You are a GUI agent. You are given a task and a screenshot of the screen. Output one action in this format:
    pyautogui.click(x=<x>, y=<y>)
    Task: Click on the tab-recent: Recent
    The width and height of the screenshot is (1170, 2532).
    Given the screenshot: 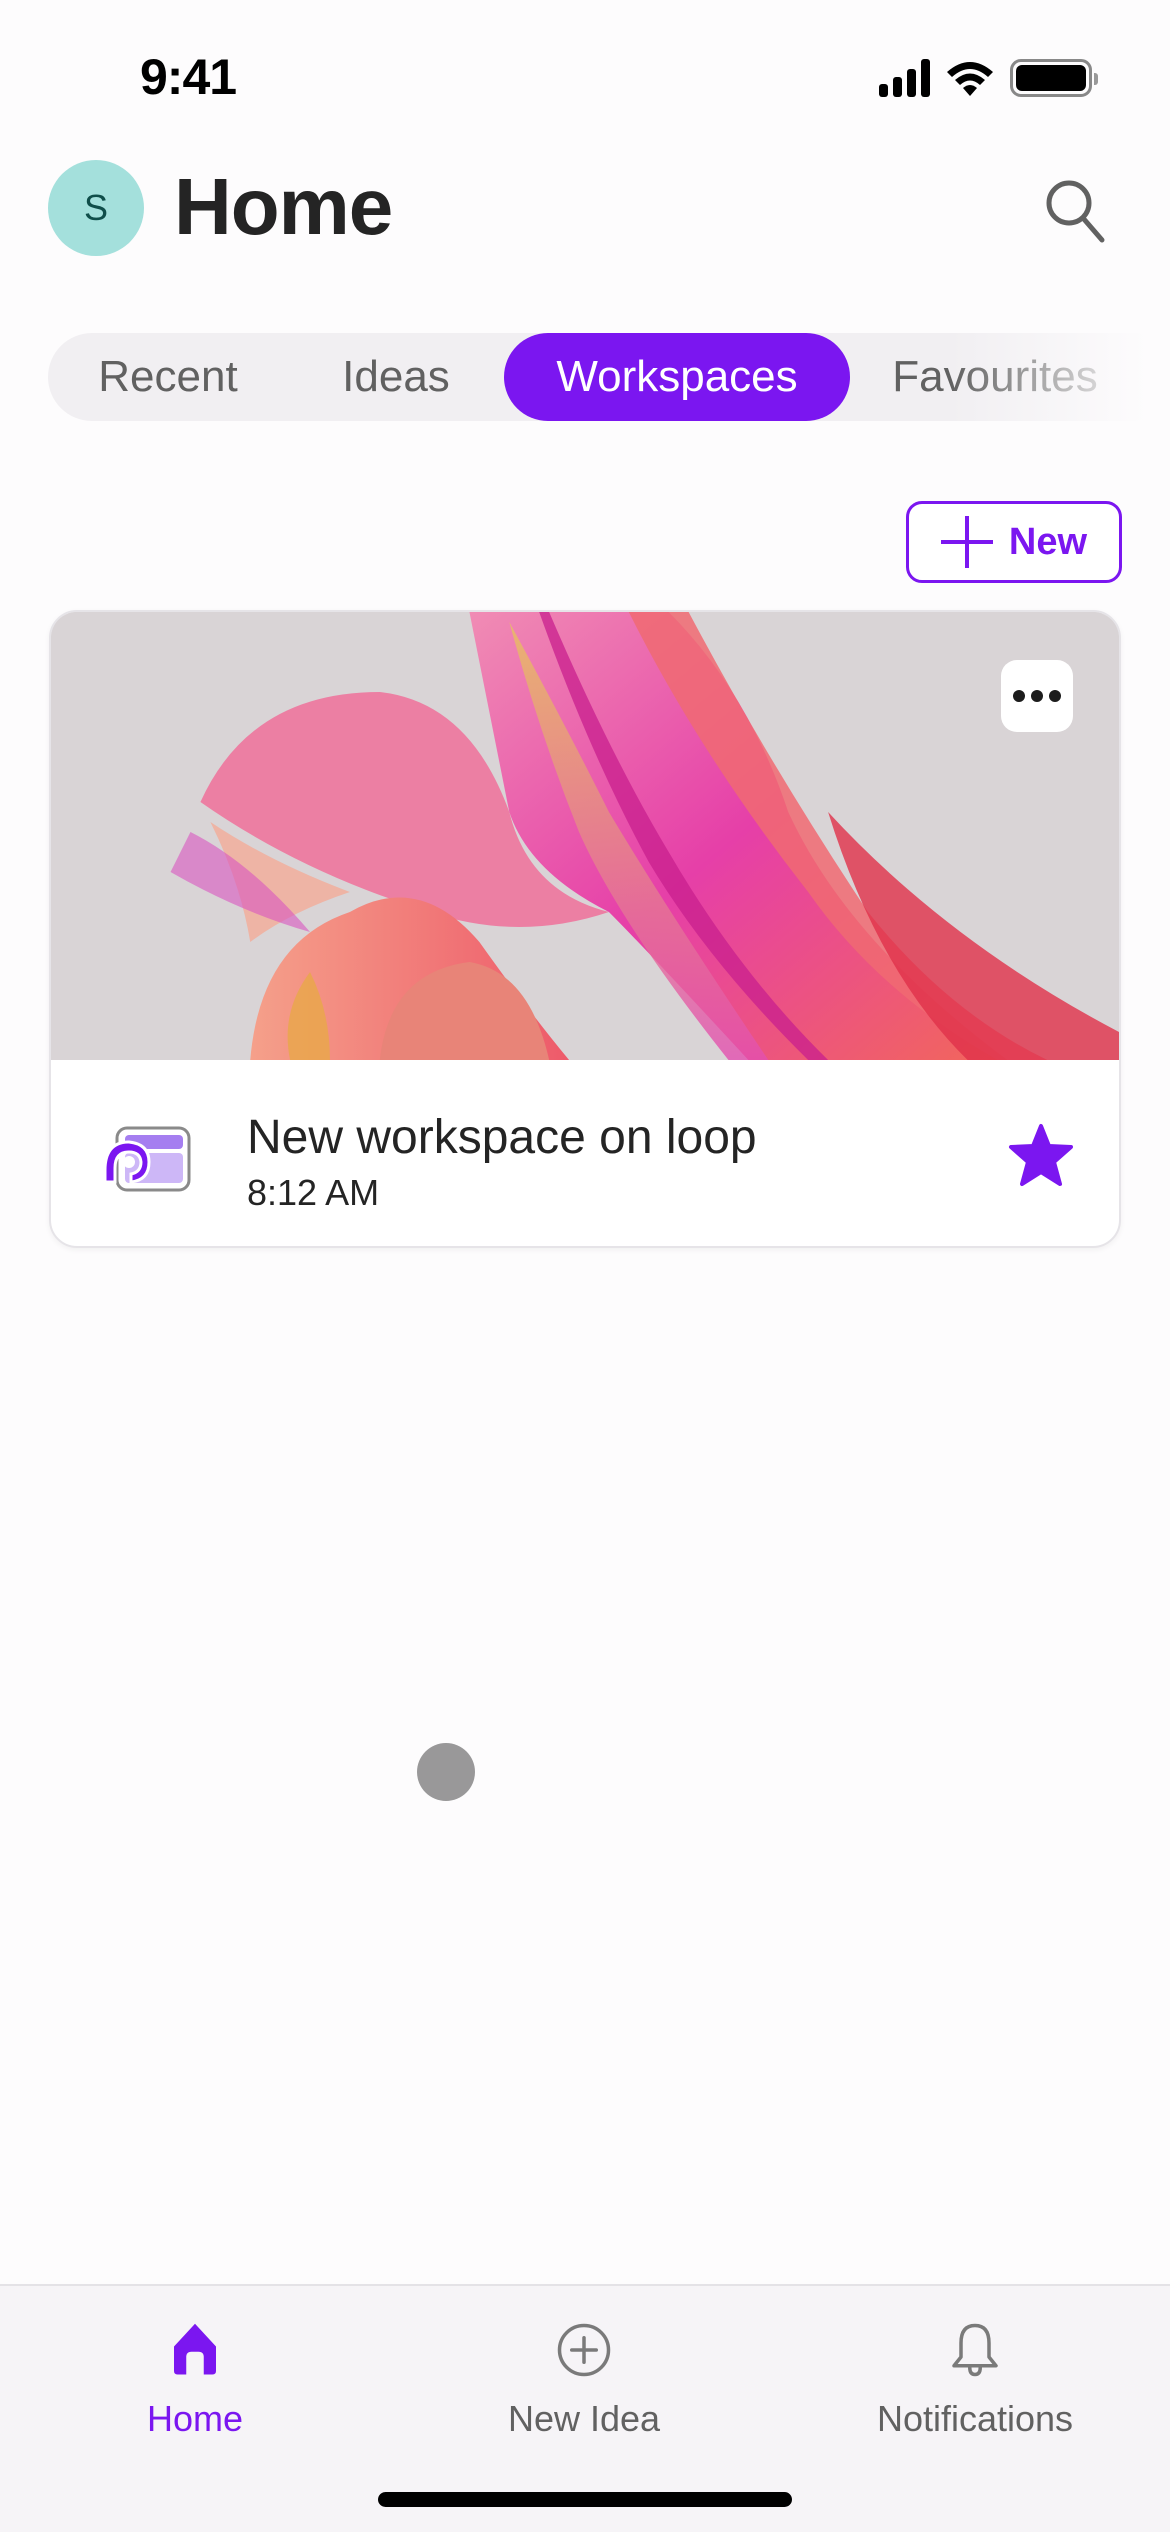 What is the action you would take?
    pyautogui.click(x=168, y=377)
    